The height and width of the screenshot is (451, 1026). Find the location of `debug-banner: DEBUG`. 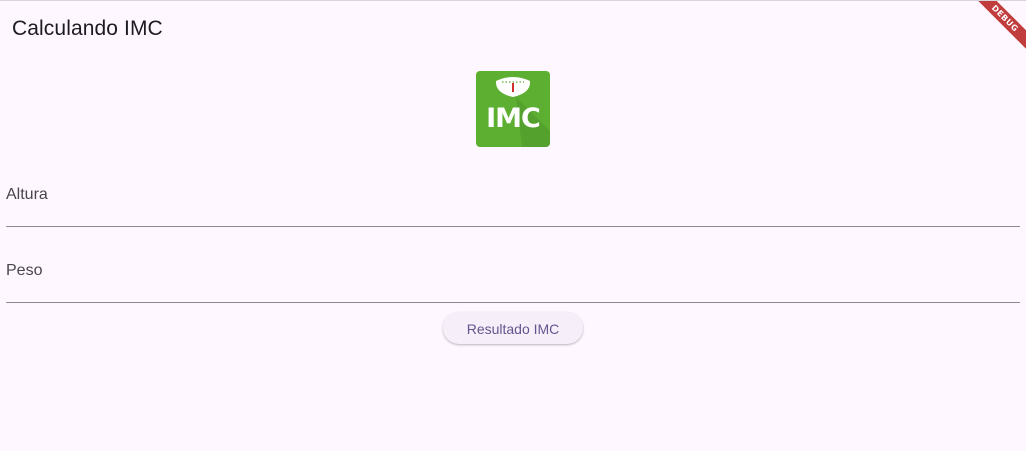

debug-banner: DEBUG is located at coordinates (996, 31).